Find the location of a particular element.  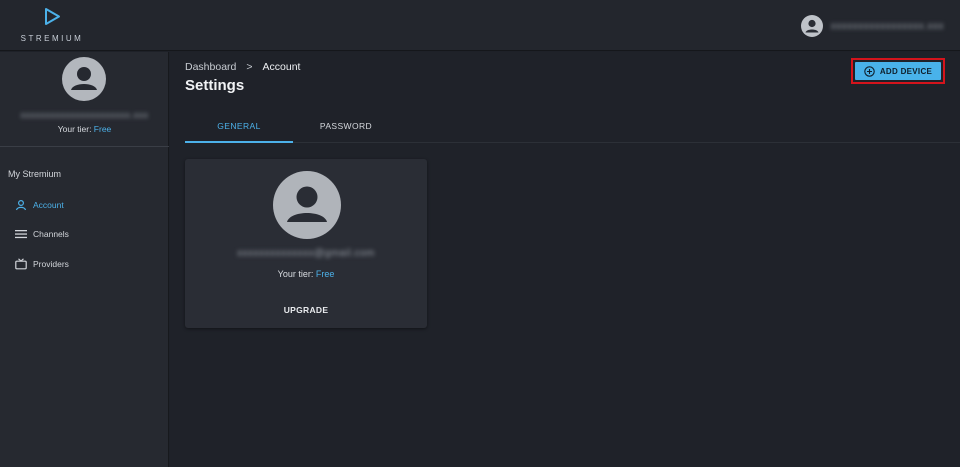

sidebar-item-label: Providers is located at coordinates (51, 264).